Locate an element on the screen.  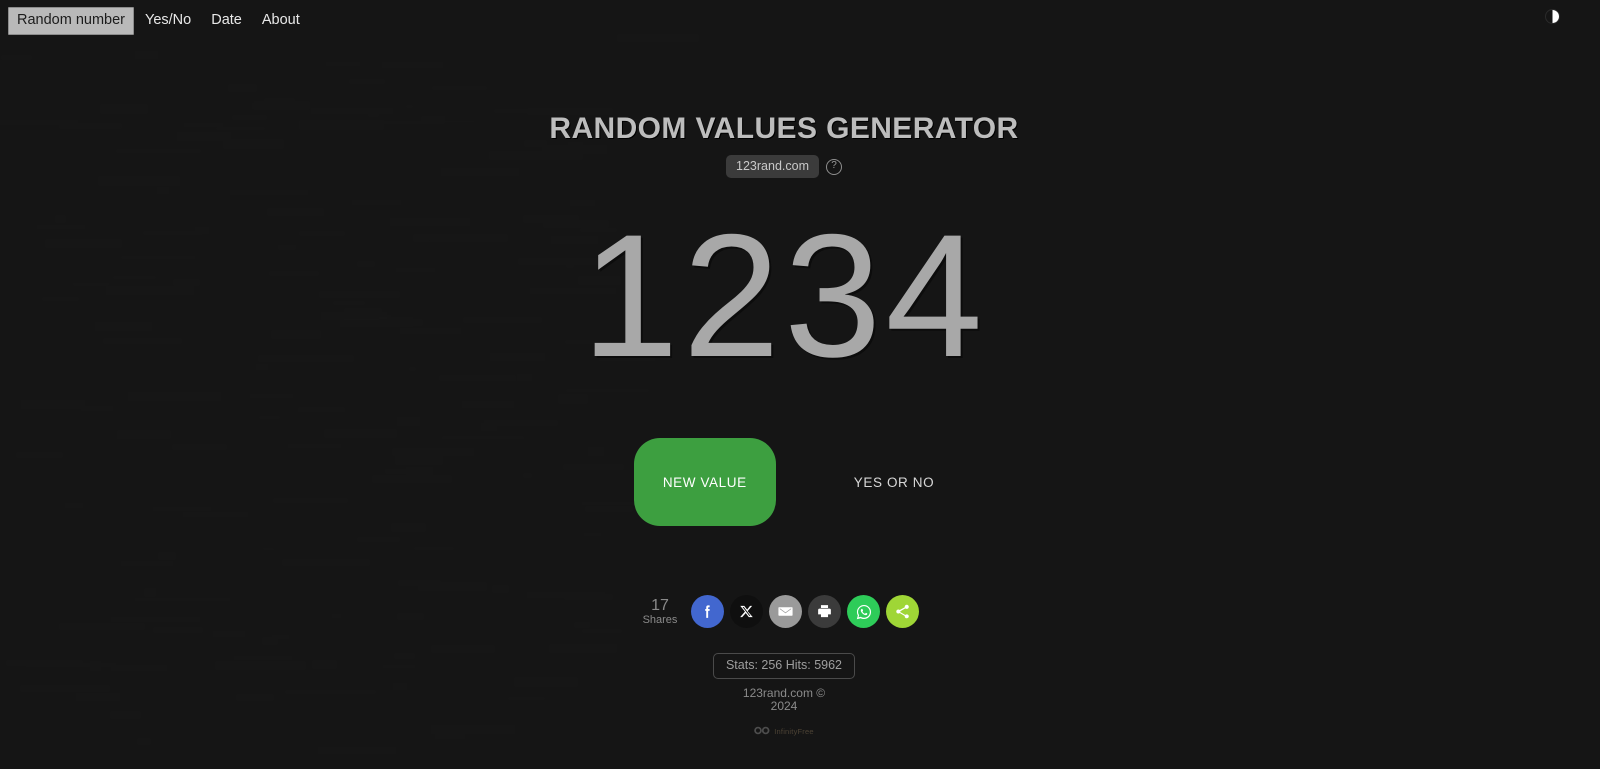
random-value-display: 1234 is located at coordinates (784, 296).